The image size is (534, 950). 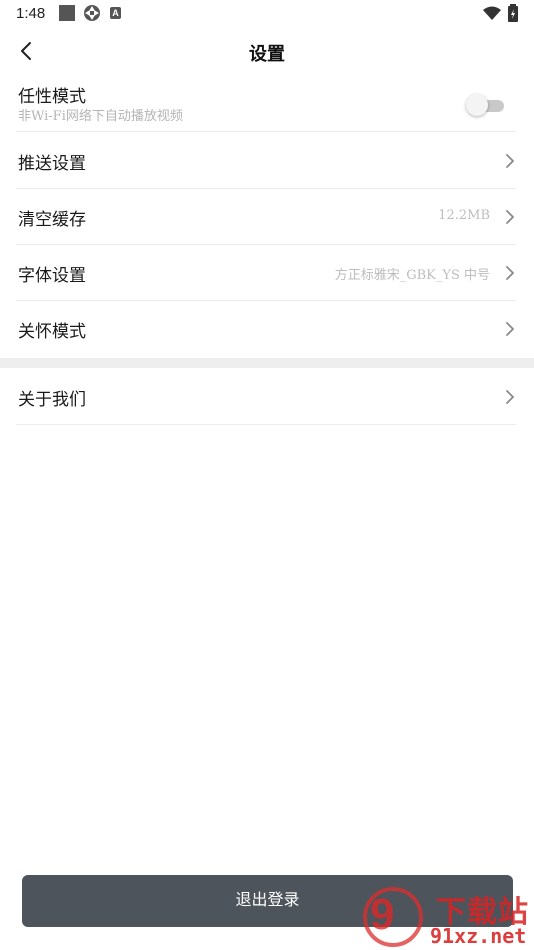 What do you see at coordinates (492, 13) in the screenshot?
I see `wifi-icon` at bounding box center [492, 13].